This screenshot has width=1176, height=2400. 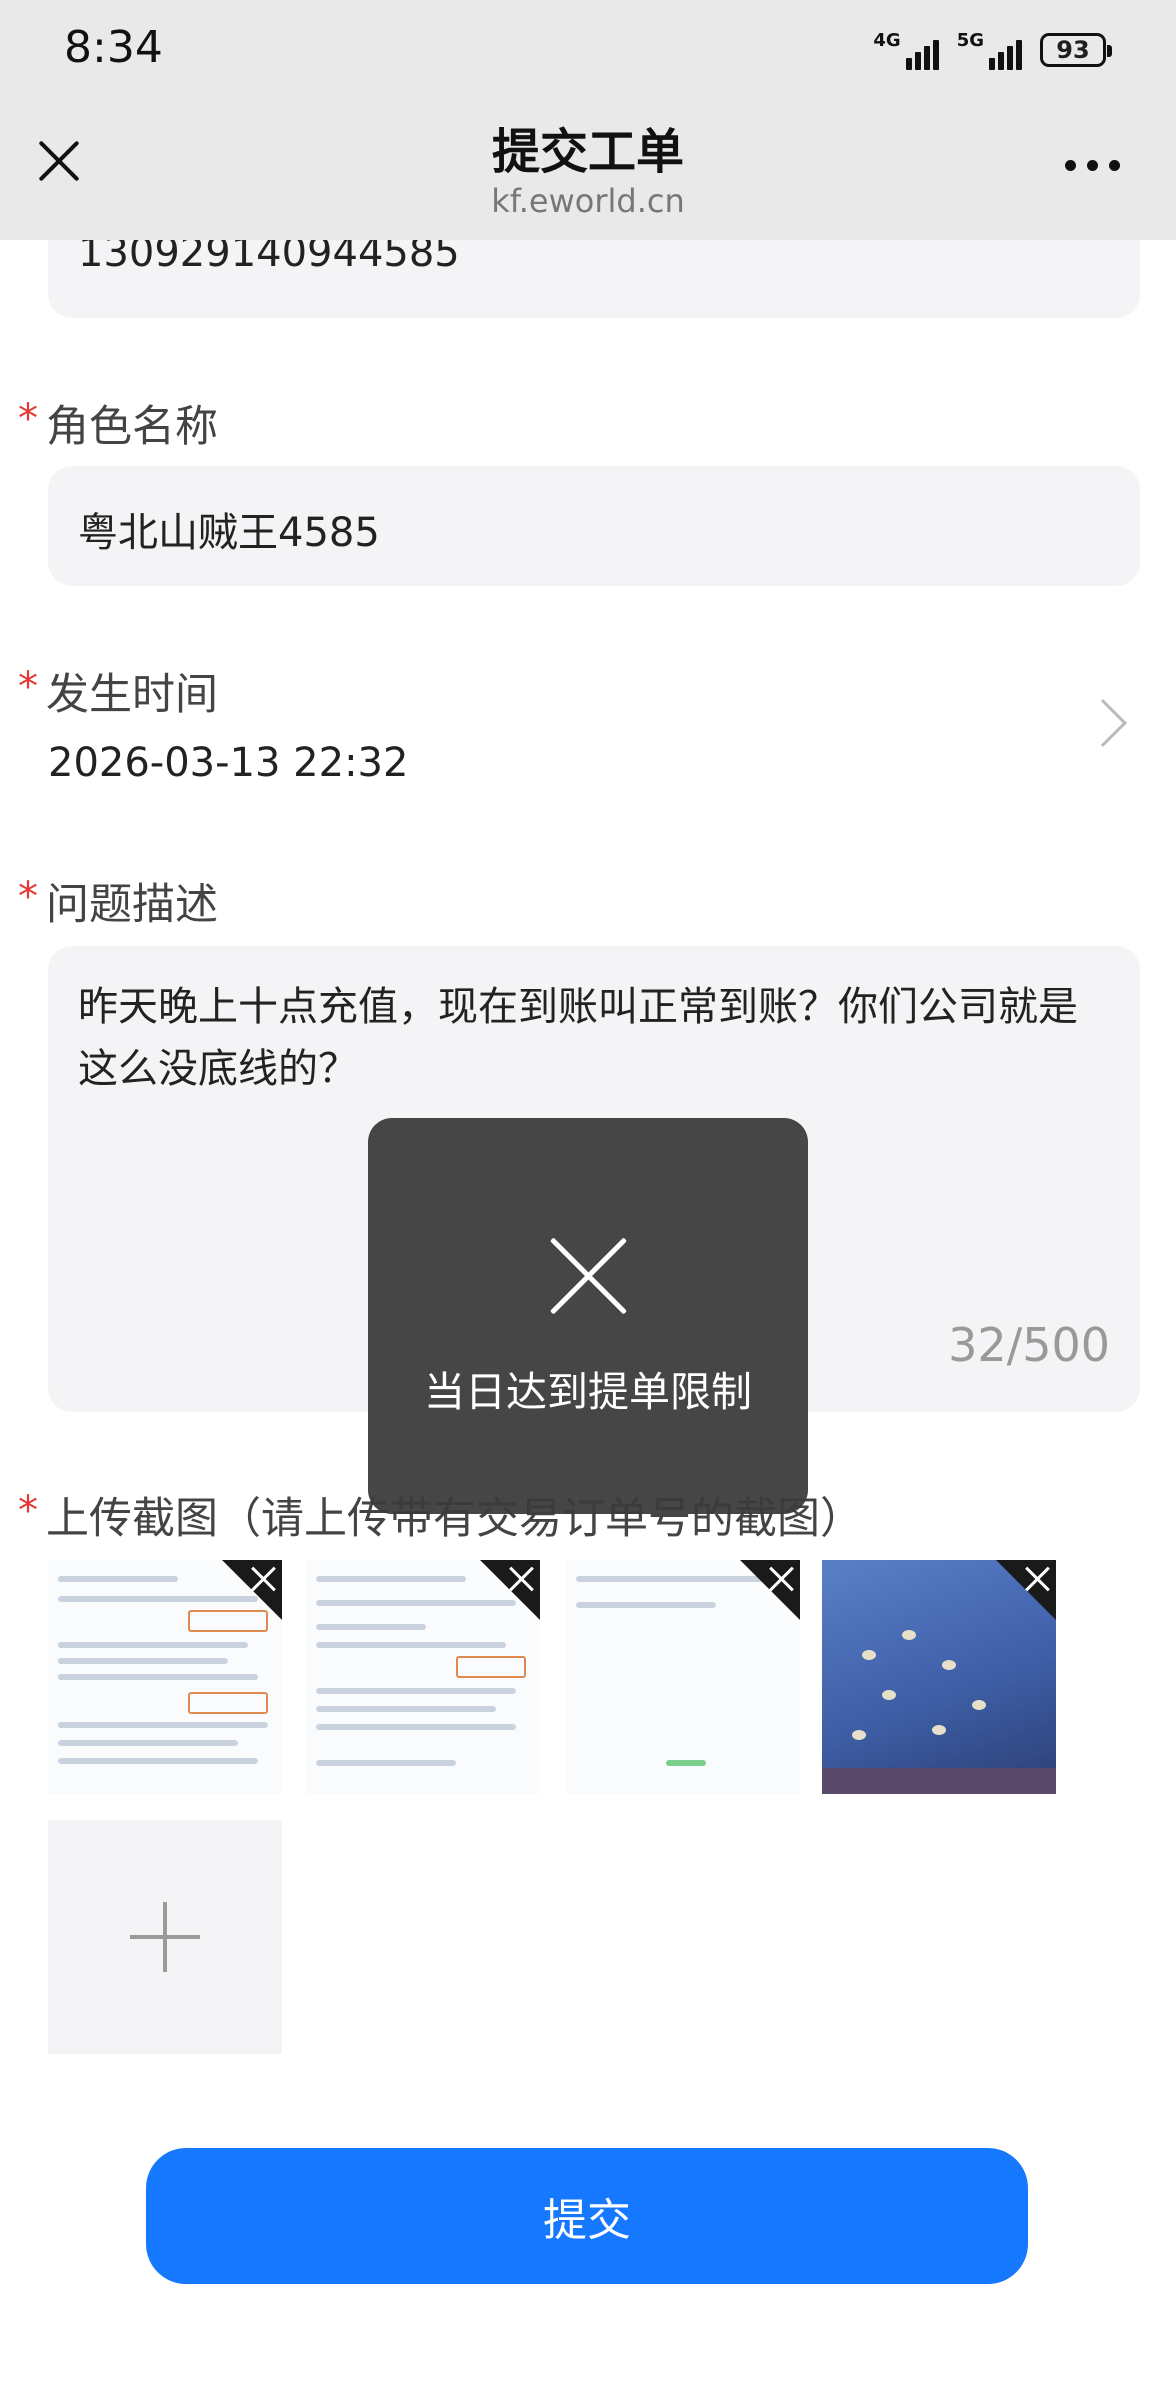 What do you see at coordinates (1073, 50) in the screenshot?
I see `battery-level: 93` at bounding box center [1073, 50].